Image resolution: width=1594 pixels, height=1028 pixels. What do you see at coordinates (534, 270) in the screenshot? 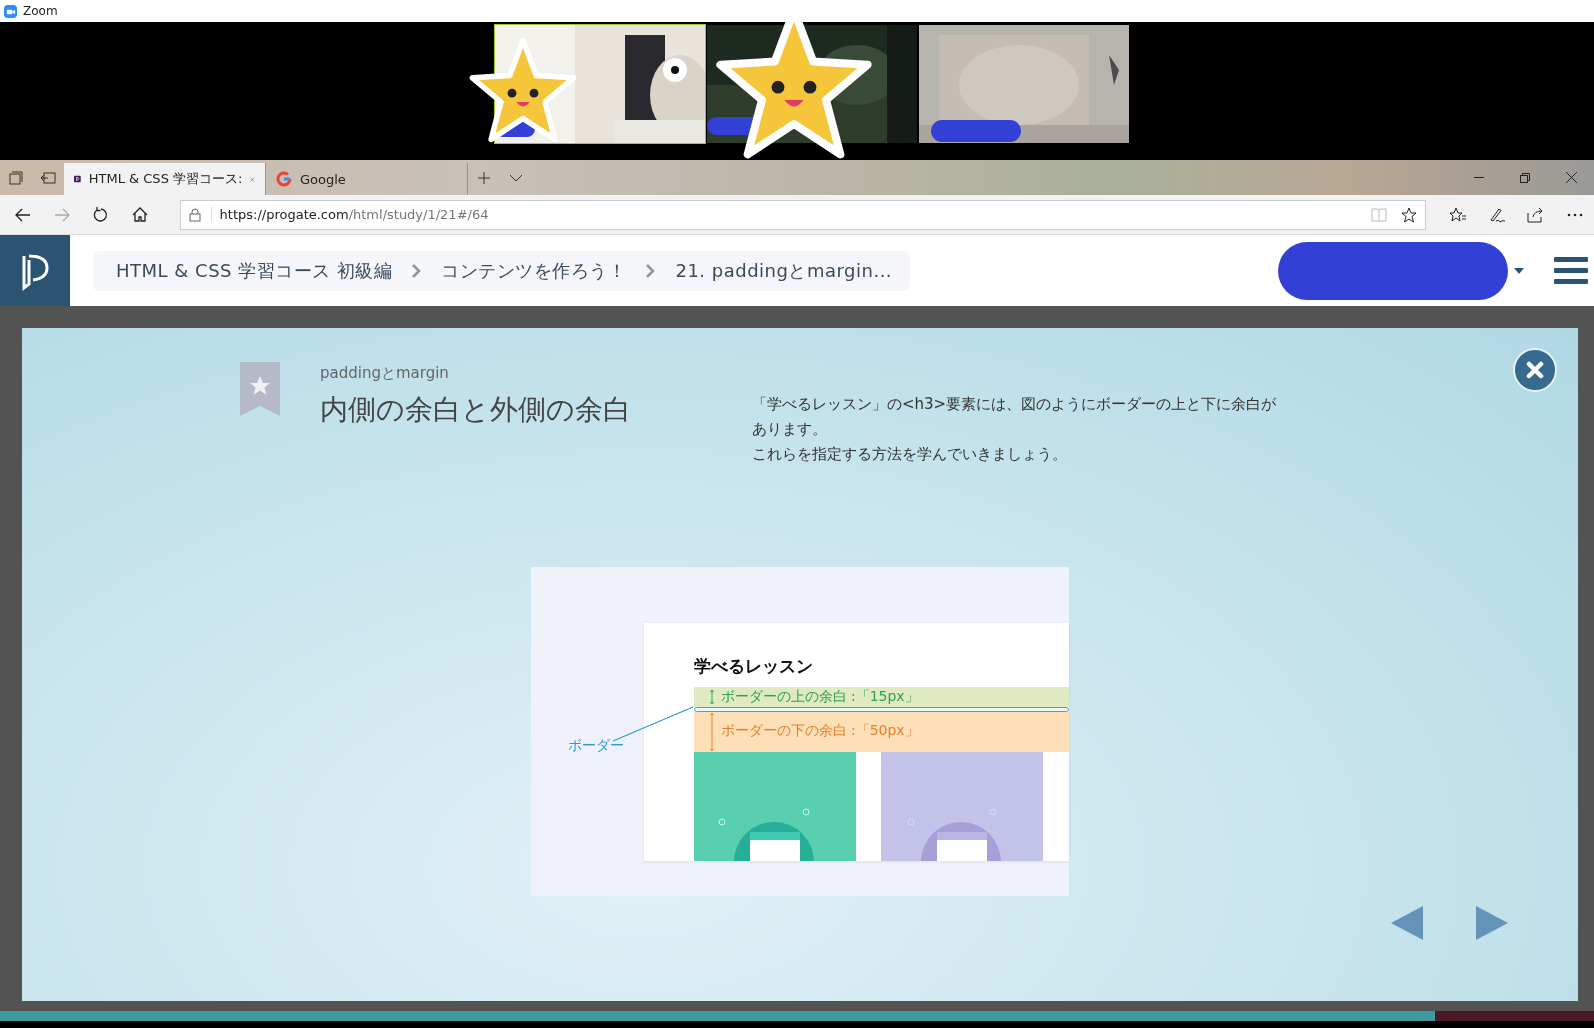
I see `breadcrumb-link: コンテンツを作ろう！` at bounding box center [534, 270].